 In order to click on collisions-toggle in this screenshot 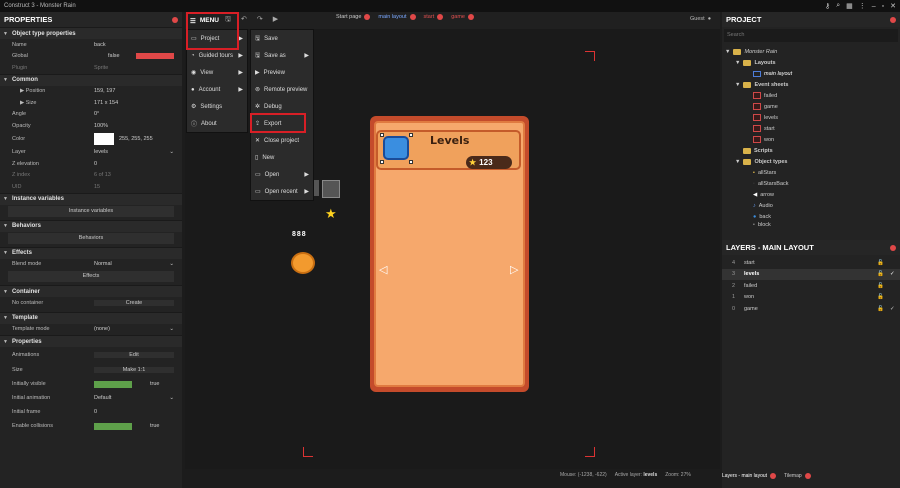, I will do `click(113, 426)`.